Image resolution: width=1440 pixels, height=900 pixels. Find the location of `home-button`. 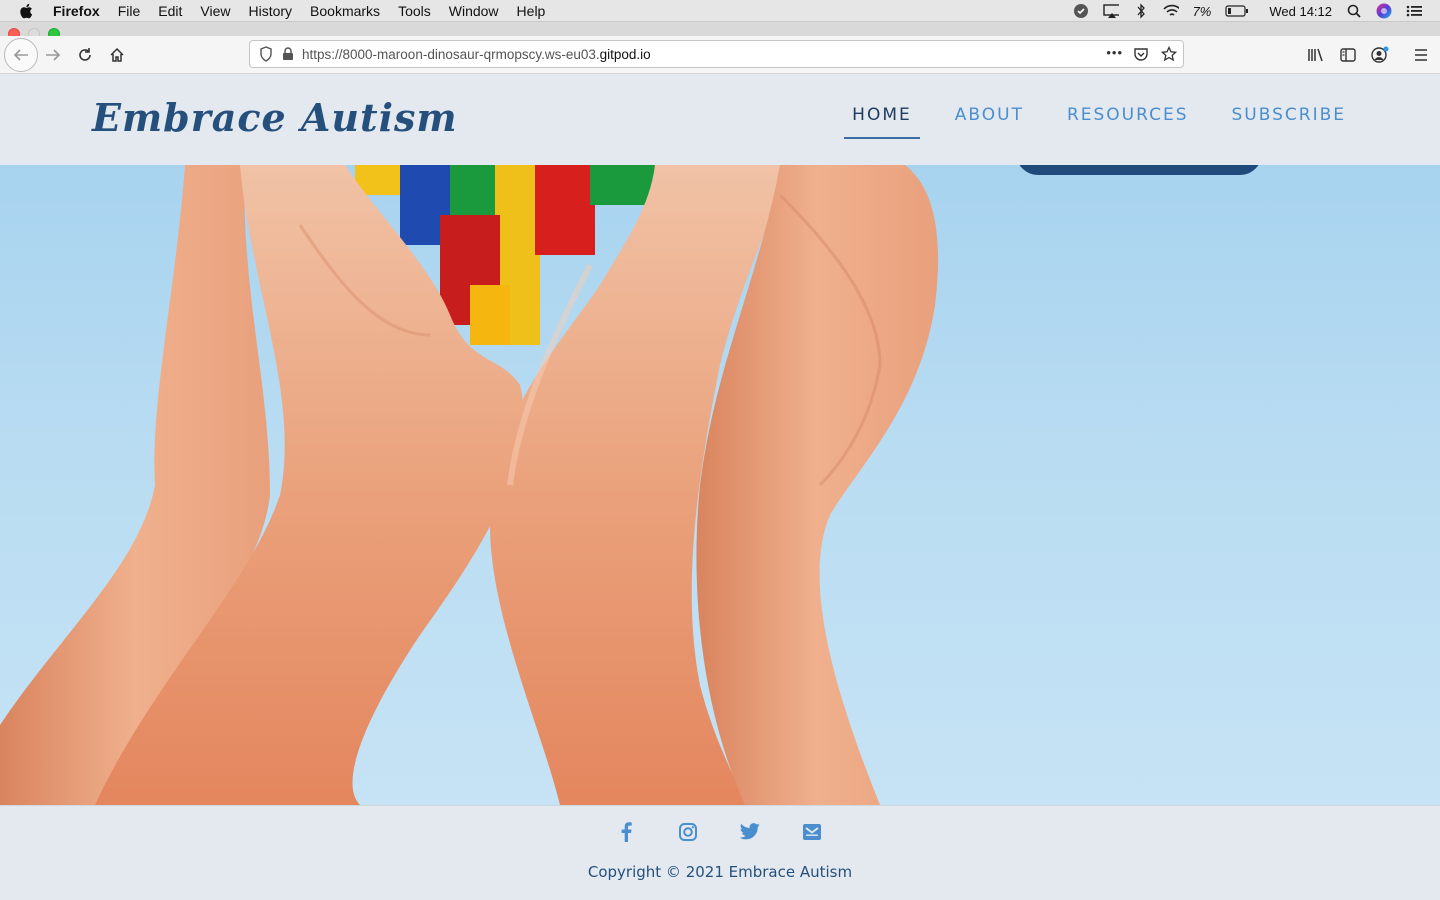

home-button is located at coordinates (117, 55).